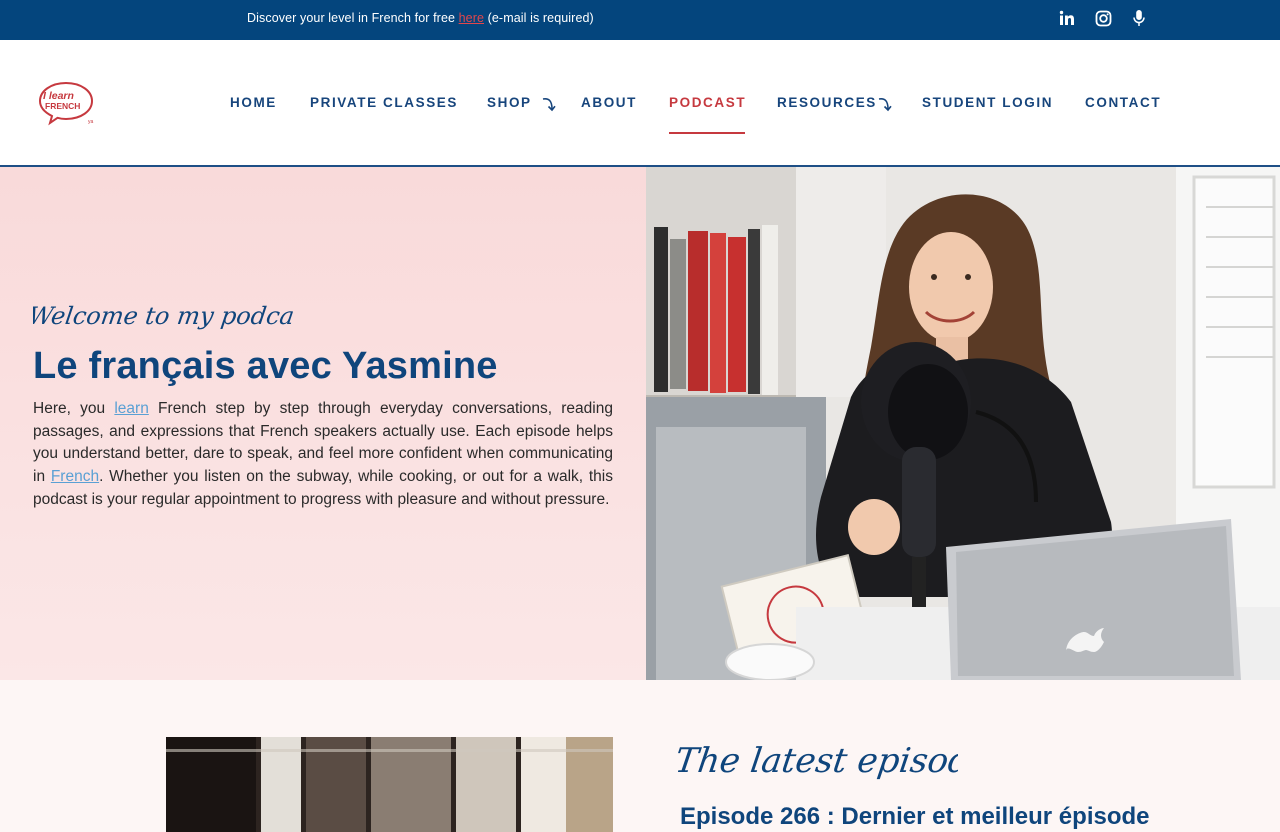 The width and height of the screenshot is (1280, 832). What do you see at coordinates (885, 104) in the screenshot?
I see `resources-dropdown-arrow-icon` at bounding box center [885, 104].